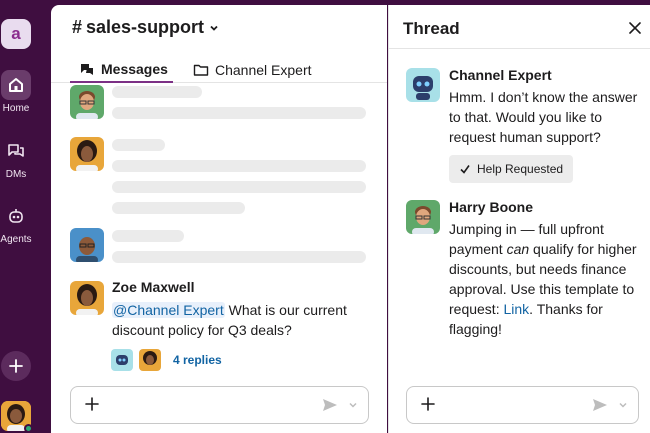 The height and width of the screenshot is (433, 650). What do you see at coordinates (77, 27) in the screenshot?
I see `hash-icon: #` at bounding box center [77, 27].